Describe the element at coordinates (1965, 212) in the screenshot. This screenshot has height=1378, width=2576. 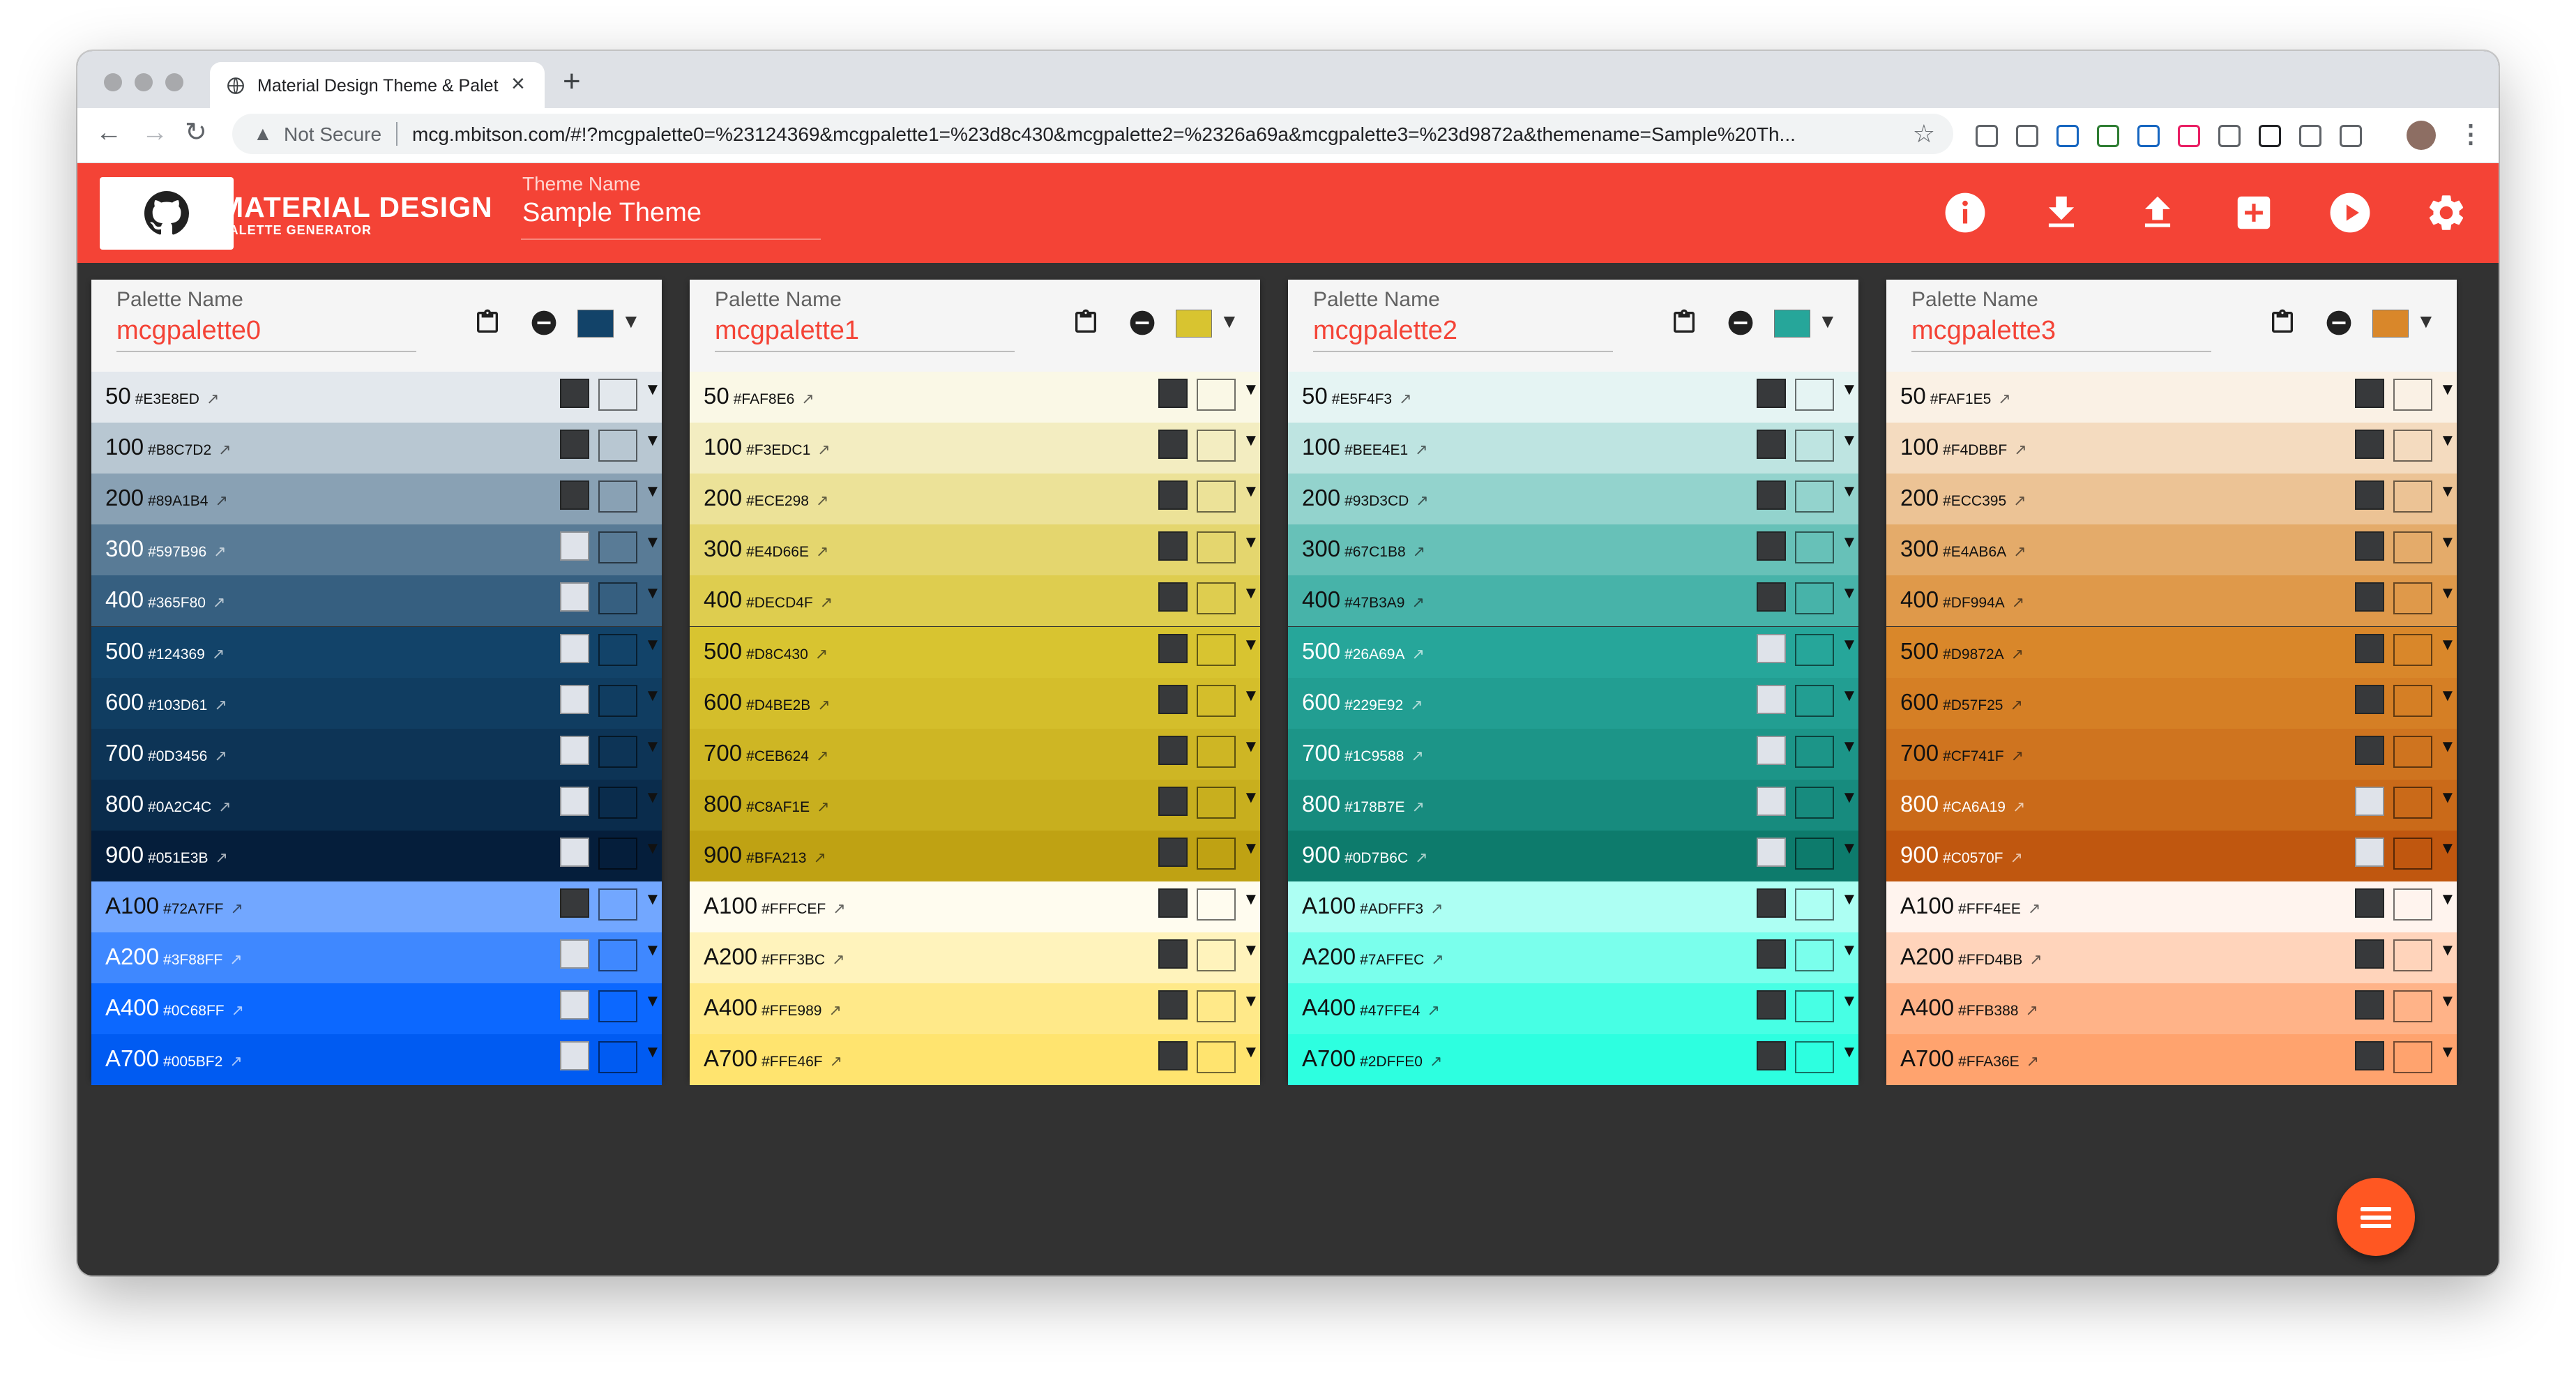
I see `info-icon` at that location.